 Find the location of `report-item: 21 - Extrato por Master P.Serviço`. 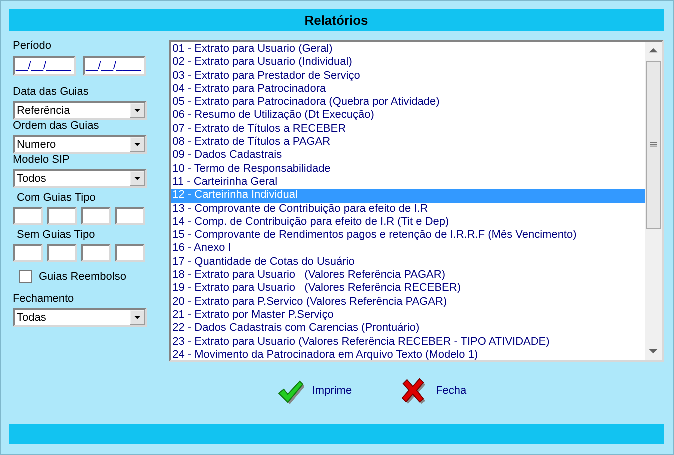

report-item: 21 - Extrato por Master P.Serviço is located at coordinates (407, 315).